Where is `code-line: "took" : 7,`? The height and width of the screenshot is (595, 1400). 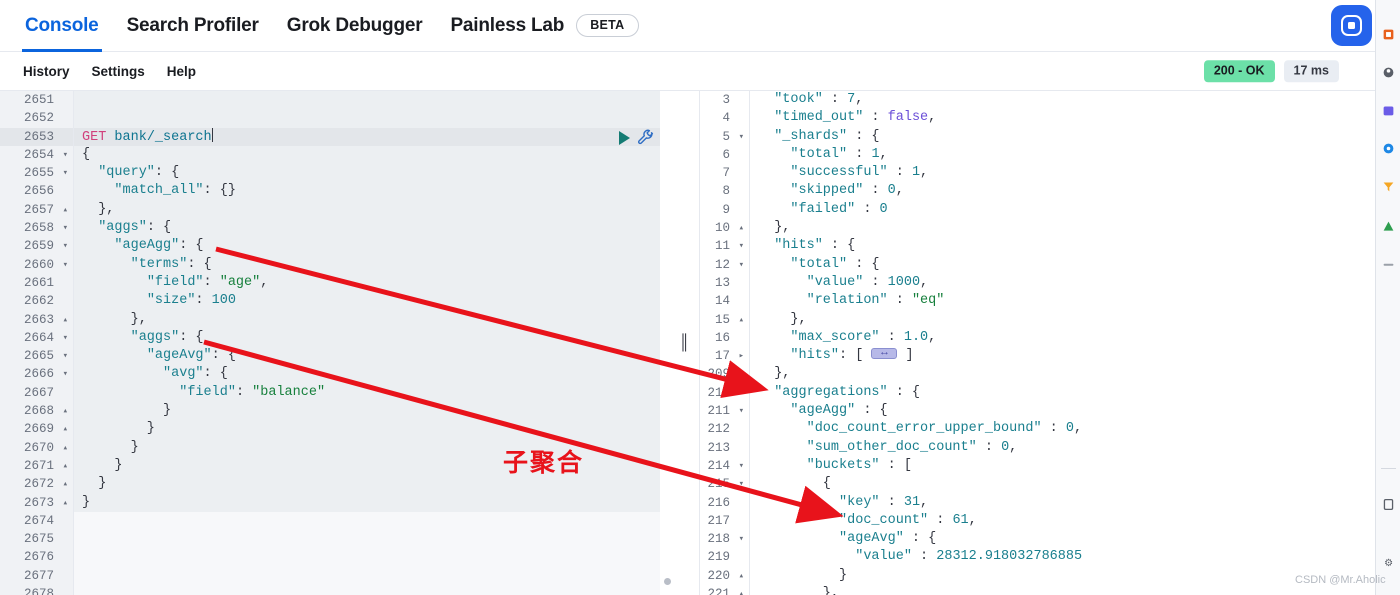 code-line: "took" : 7, is located at coordinates (1062, 100).